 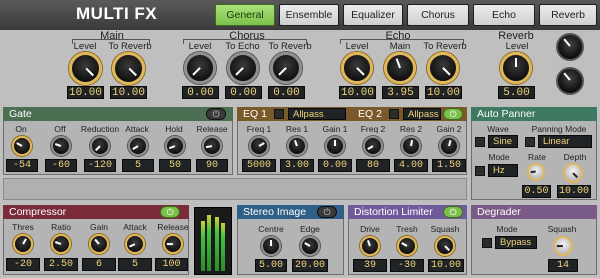 What do you see at coordinates (563, 246) in the screenshot?
I see `degrader-squash-knob` at bounding box center [563, 246].